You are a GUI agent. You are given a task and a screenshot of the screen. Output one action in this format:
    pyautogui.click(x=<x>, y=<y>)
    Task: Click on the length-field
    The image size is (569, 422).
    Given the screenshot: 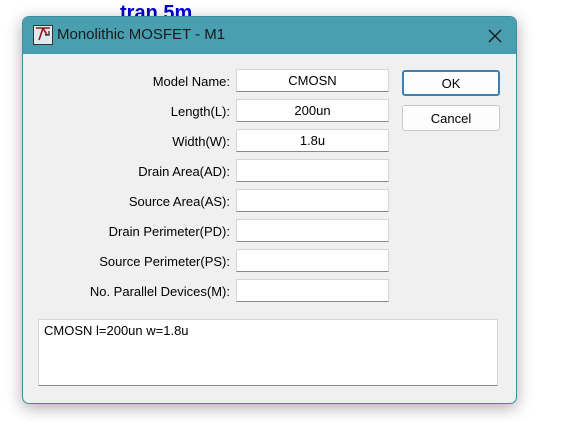 What is the action you would take?
    pyautogui.click(x=312, y=110)
    